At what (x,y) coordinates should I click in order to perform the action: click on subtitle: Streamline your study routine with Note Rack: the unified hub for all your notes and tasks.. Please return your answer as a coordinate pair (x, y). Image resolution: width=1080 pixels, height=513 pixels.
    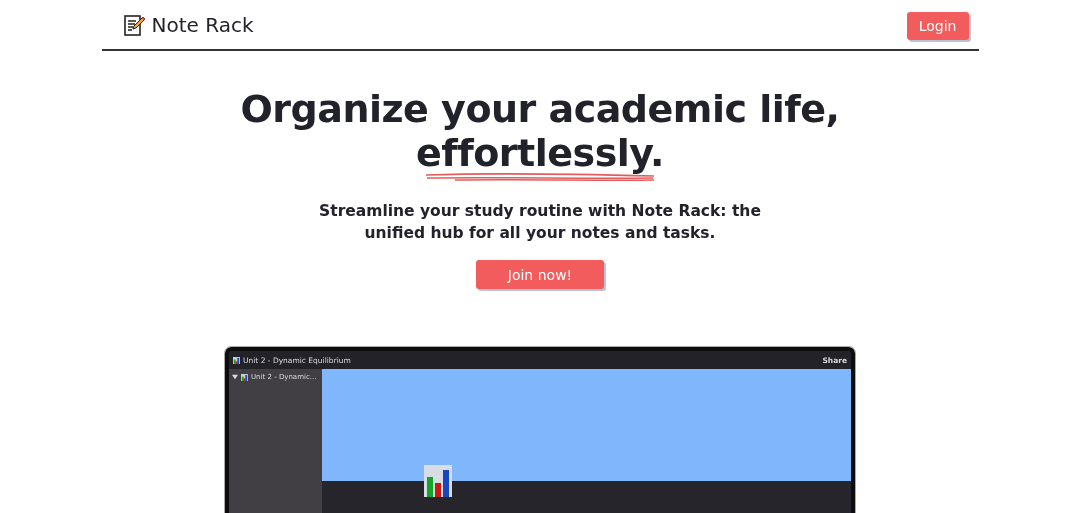
    Looking at the image, I should click on (540, 222).